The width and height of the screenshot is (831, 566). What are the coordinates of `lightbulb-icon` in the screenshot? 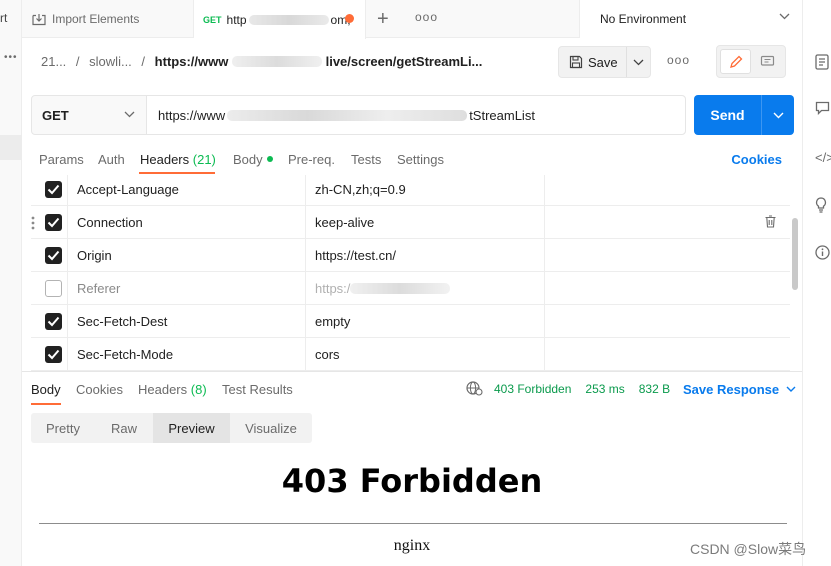 It's located at (821, 205).